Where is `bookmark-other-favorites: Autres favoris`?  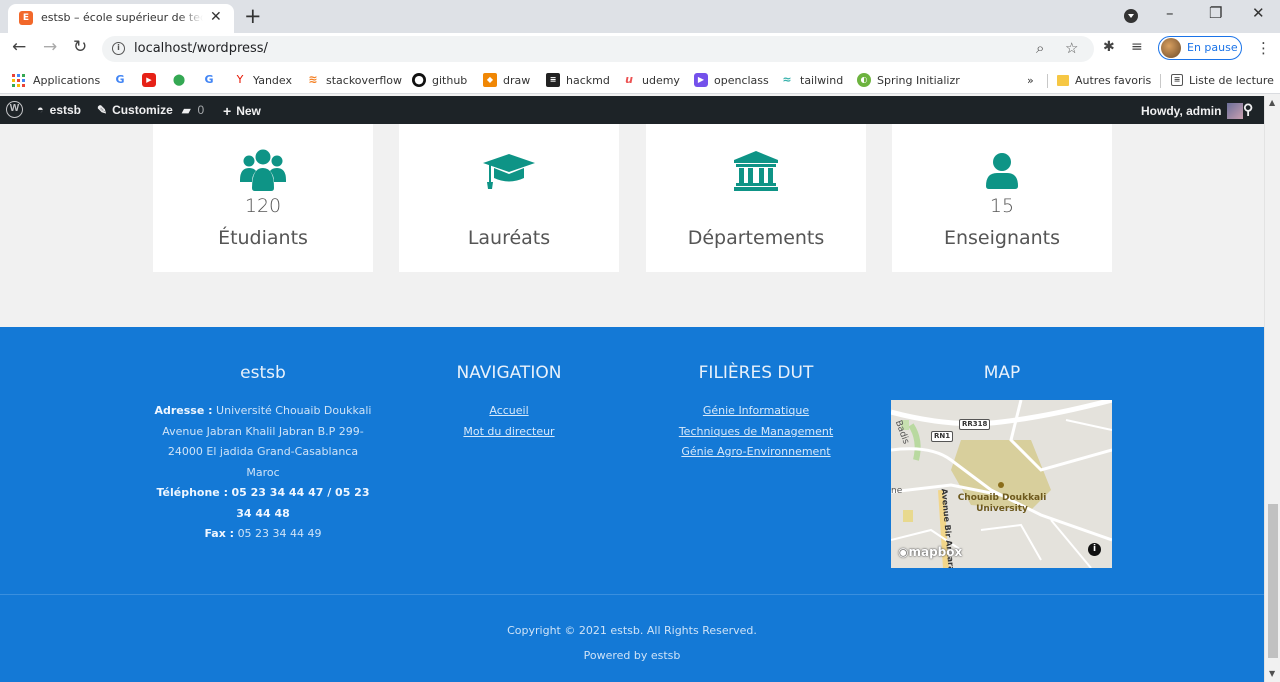
bookmark-other-favorites: Autres favoris is located at coordinates (1104, 80).